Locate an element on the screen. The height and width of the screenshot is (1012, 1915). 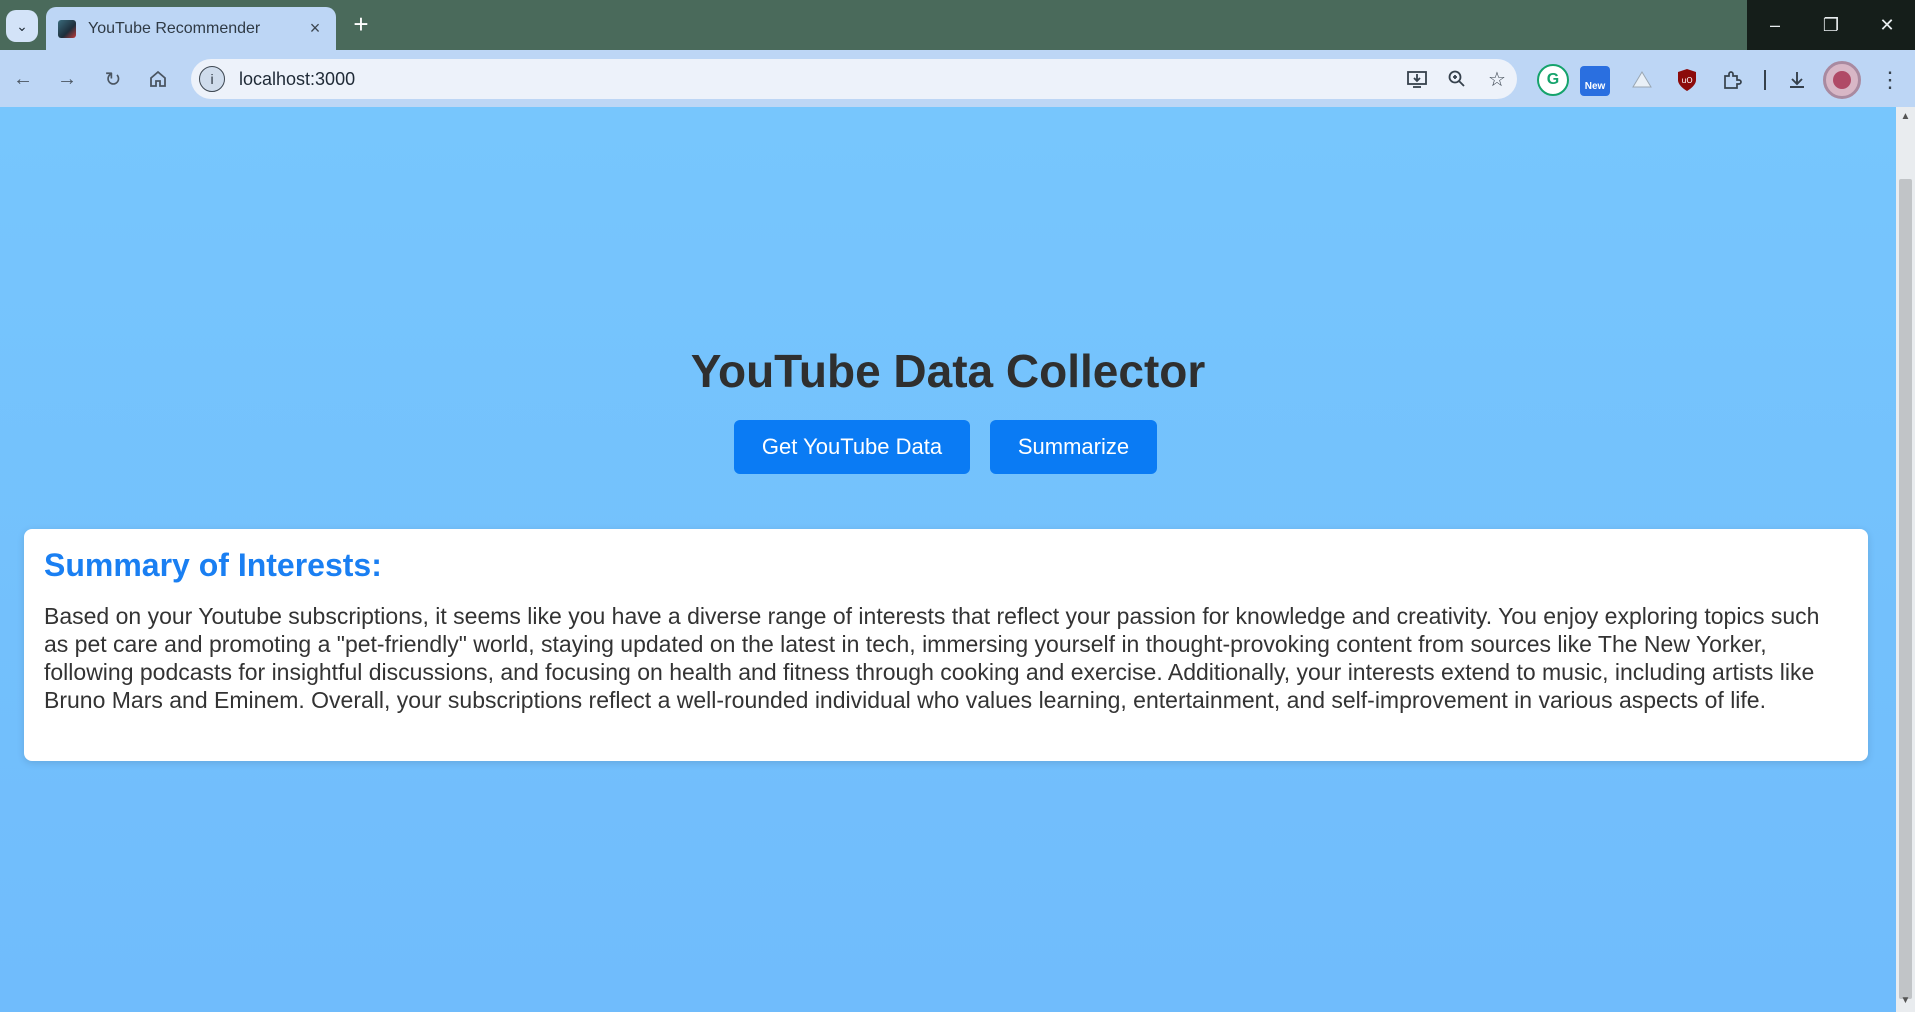
new-badge: New is located at coordinates (1595, 86).